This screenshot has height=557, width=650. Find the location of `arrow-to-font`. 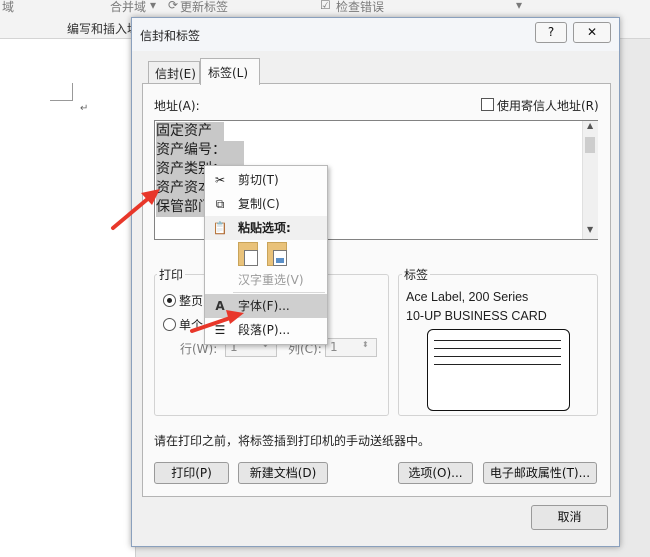

arrow-to-font is located at coordinates (217, 321).